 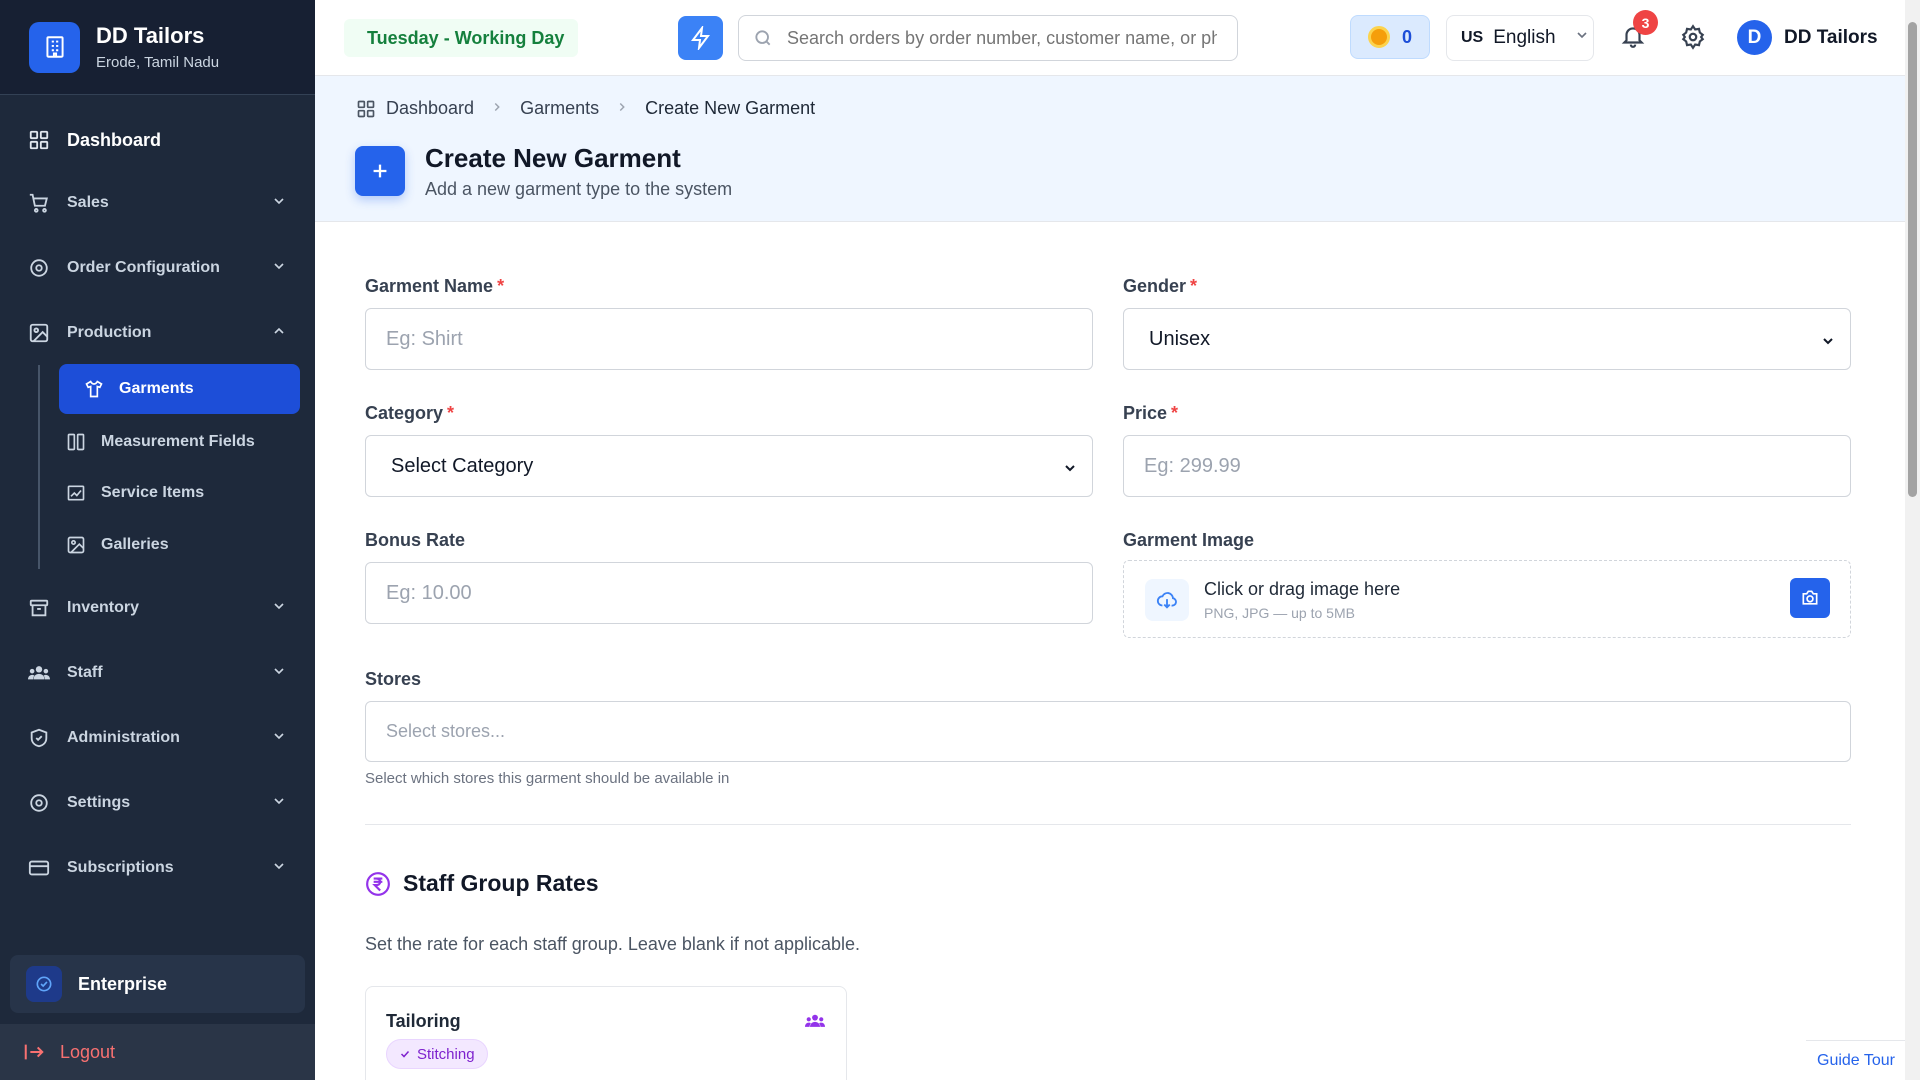 I want to click on sidebar-subitem-label: Measurement Fields, so click(x=178, y=441).